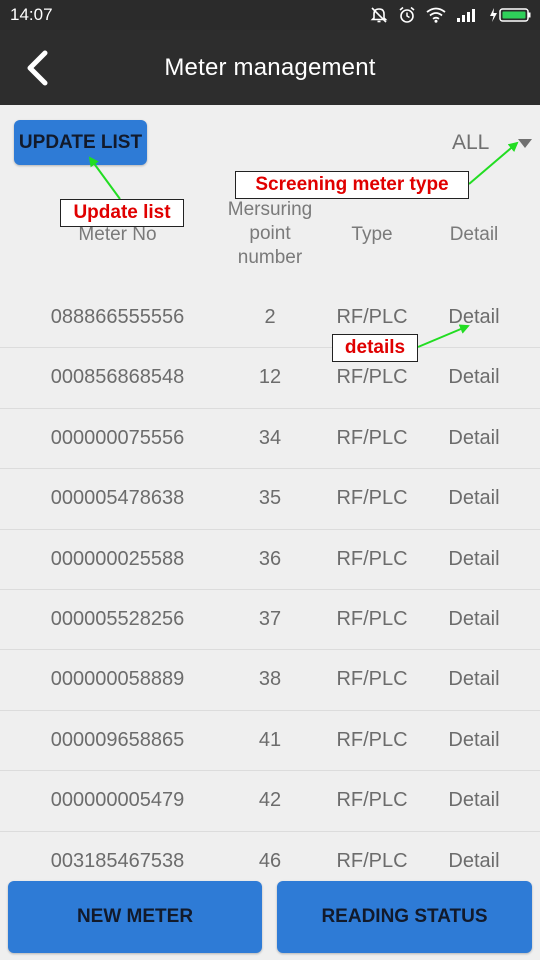  I want to click on app-bar: Meter management, so click(270, 67).